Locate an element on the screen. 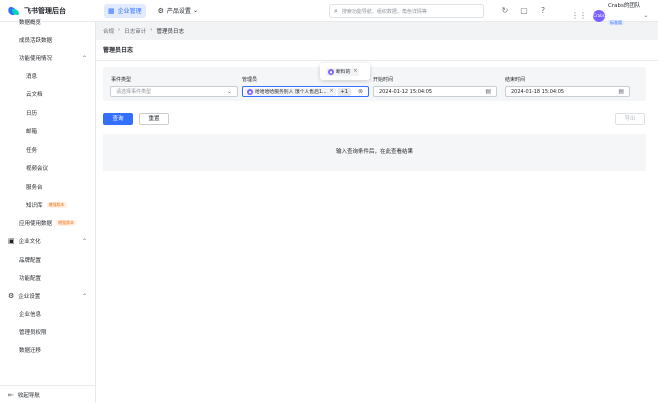 This screenshot has height=403, width=658. admin-select: ● 哈哈哈哈服务别人 饿个人售后1... × +1 ⊗ is located at coordinates (305, 91).